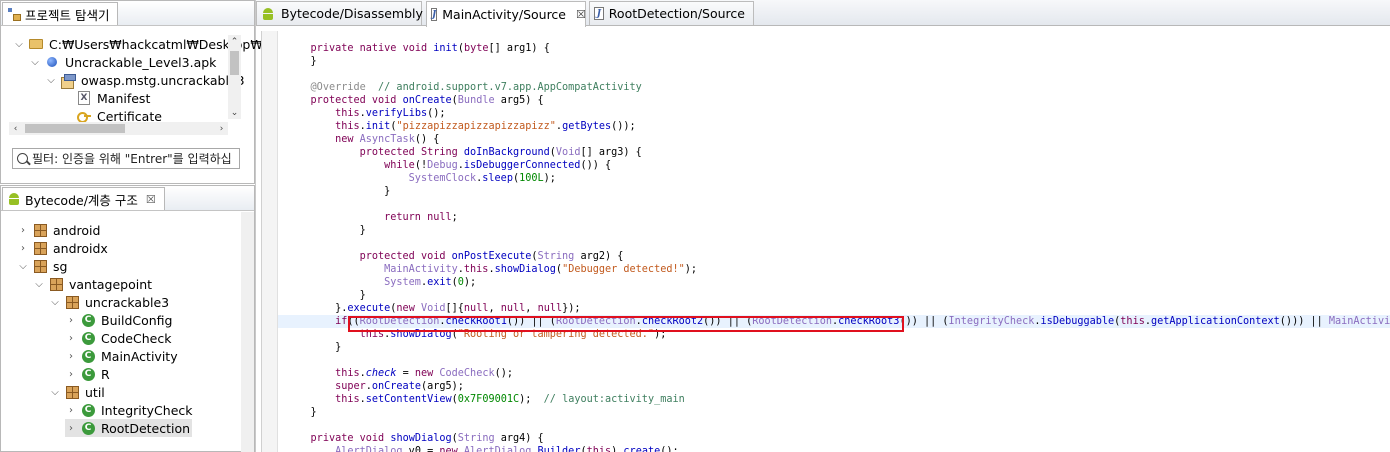 This screenshot has height=452, width=1390. Describe the element at coordinates (339, 13) in the screenshot. I see `tab-bytecode-disassembly: Bytecode/Disassembly` at that location.